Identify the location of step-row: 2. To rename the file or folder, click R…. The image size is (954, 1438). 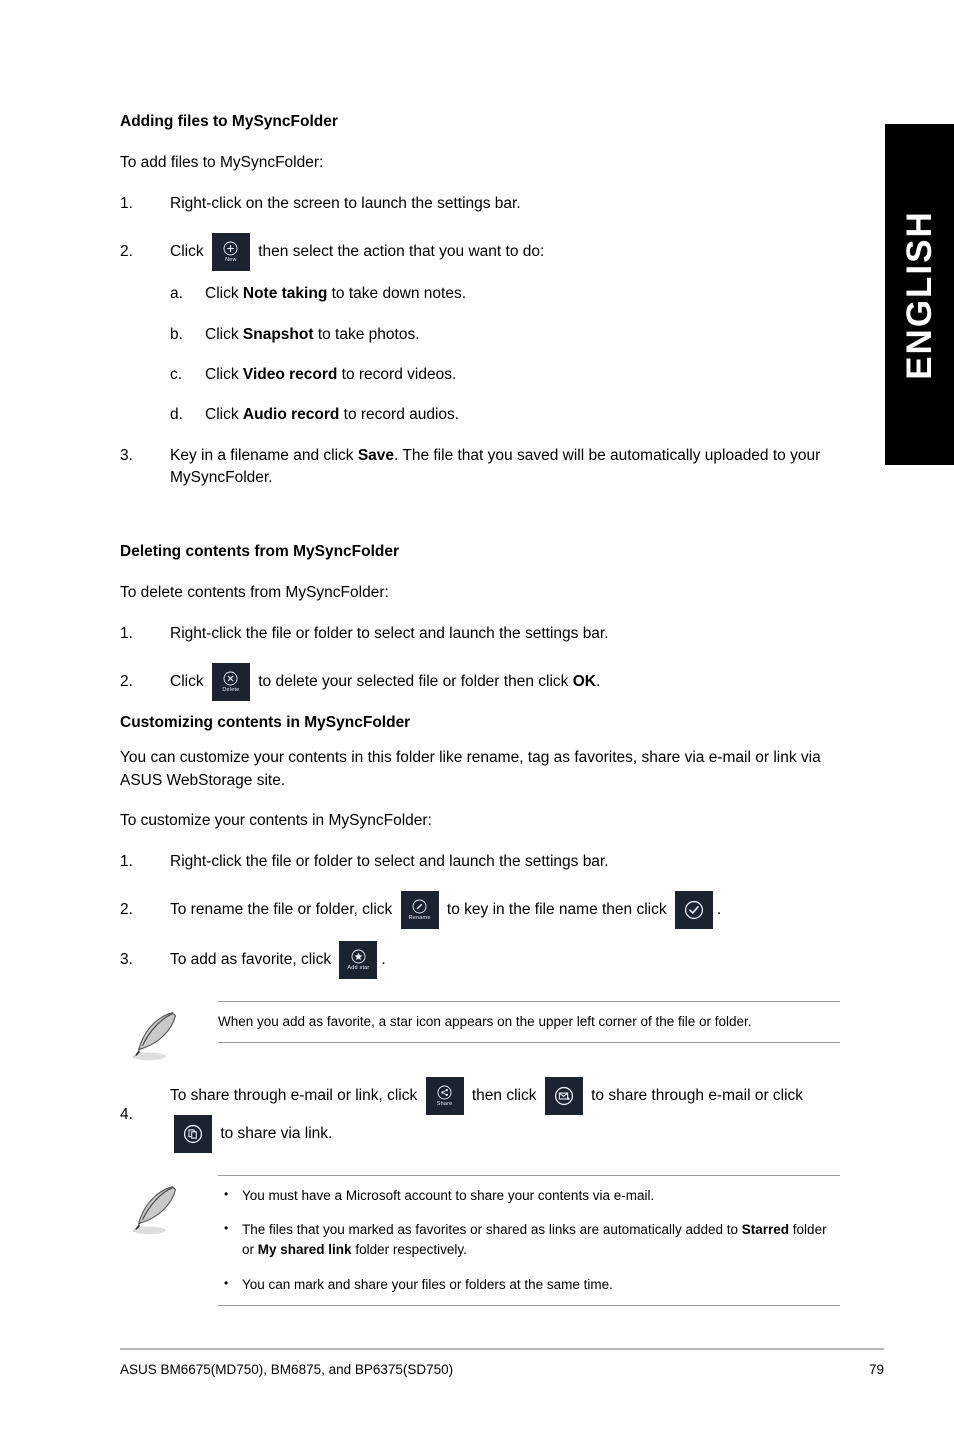
(480, 909).